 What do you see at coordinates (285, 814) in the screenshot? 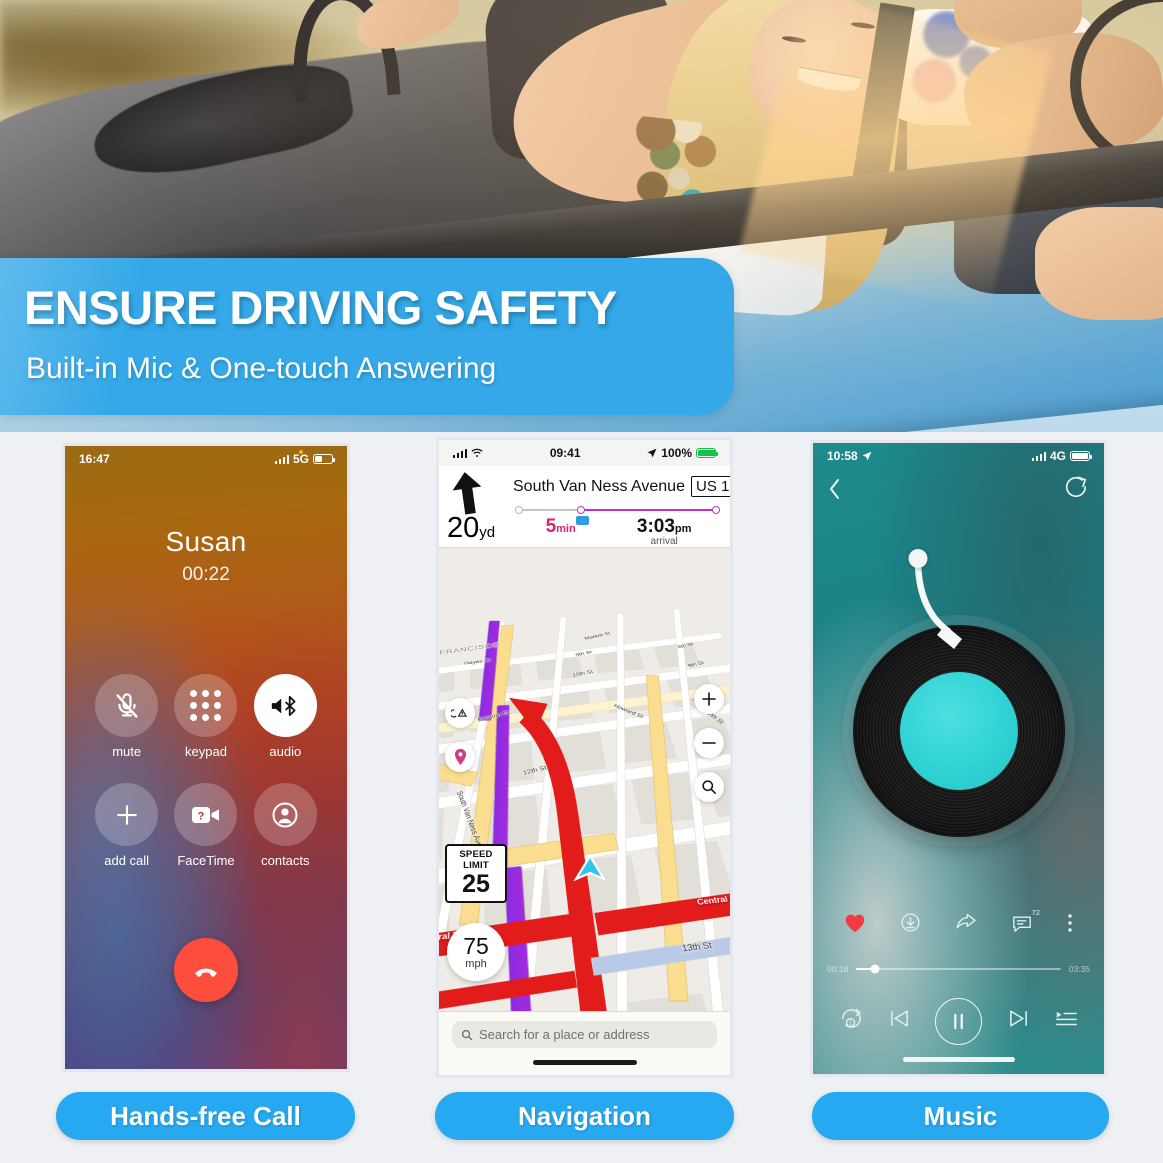
I see `person-circle-icon` at bounding box center [285, 814].